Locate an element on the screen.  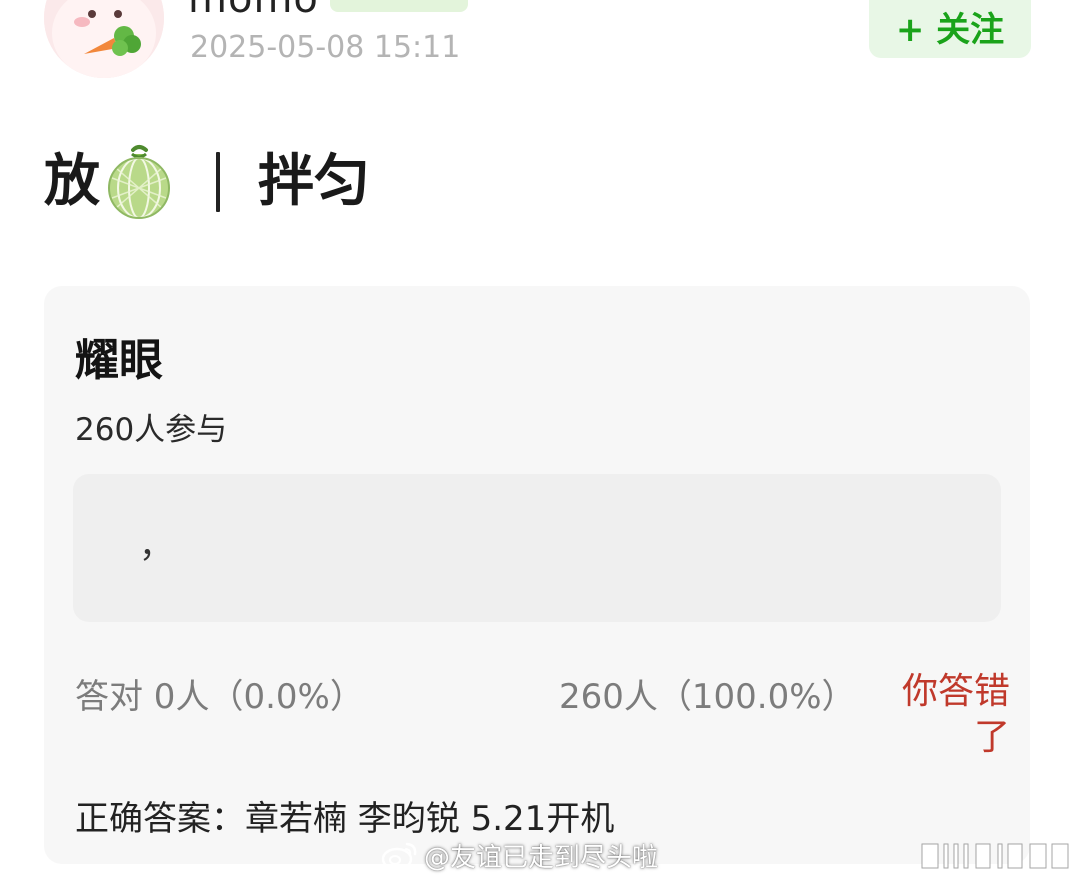
rabbit-avatar-icon is located at coordinates (104, 39).